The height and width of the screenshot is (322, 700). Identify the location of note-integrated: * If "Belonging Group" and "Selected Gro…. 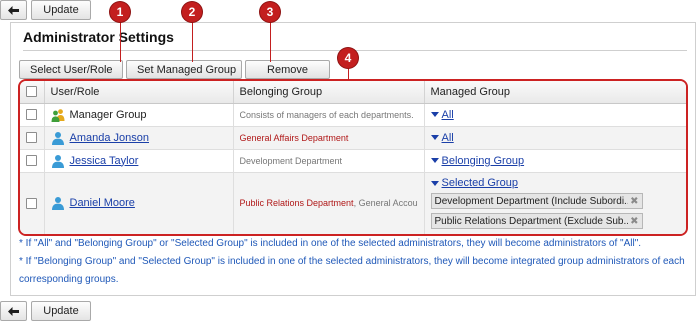
(352, 270).